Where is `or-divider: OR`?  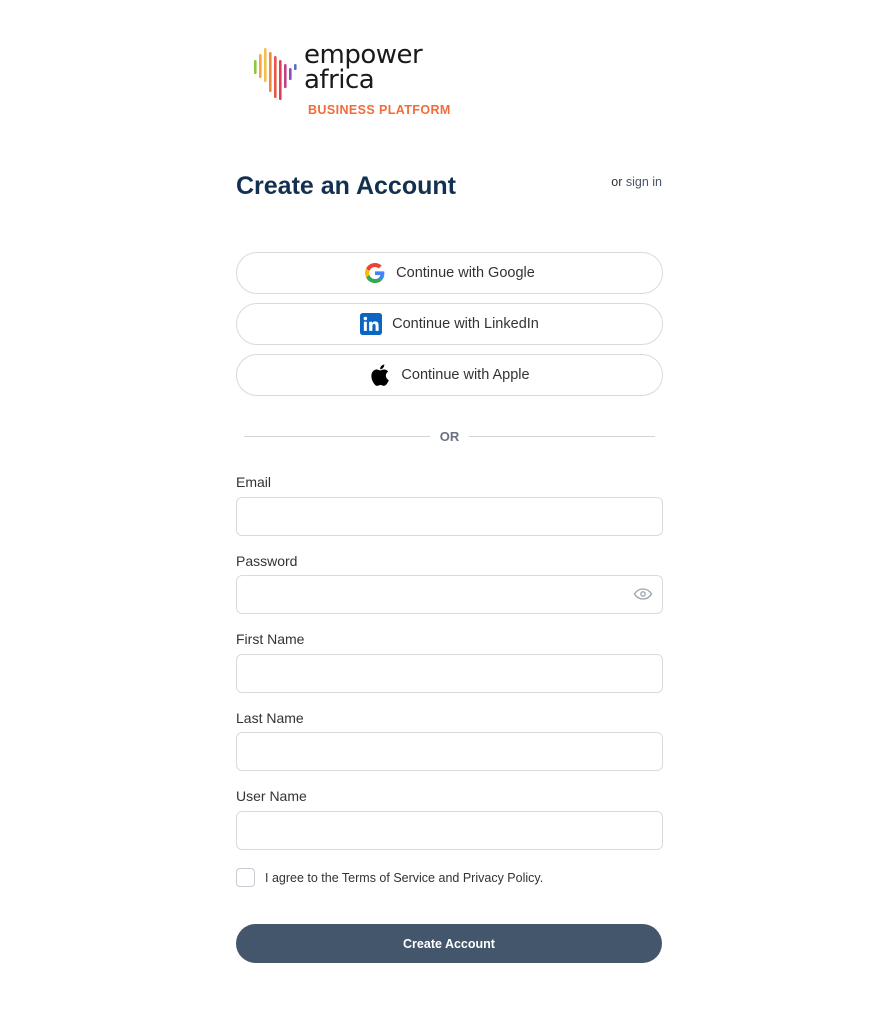
or-divider: OR is located at coordinates (449, 436).